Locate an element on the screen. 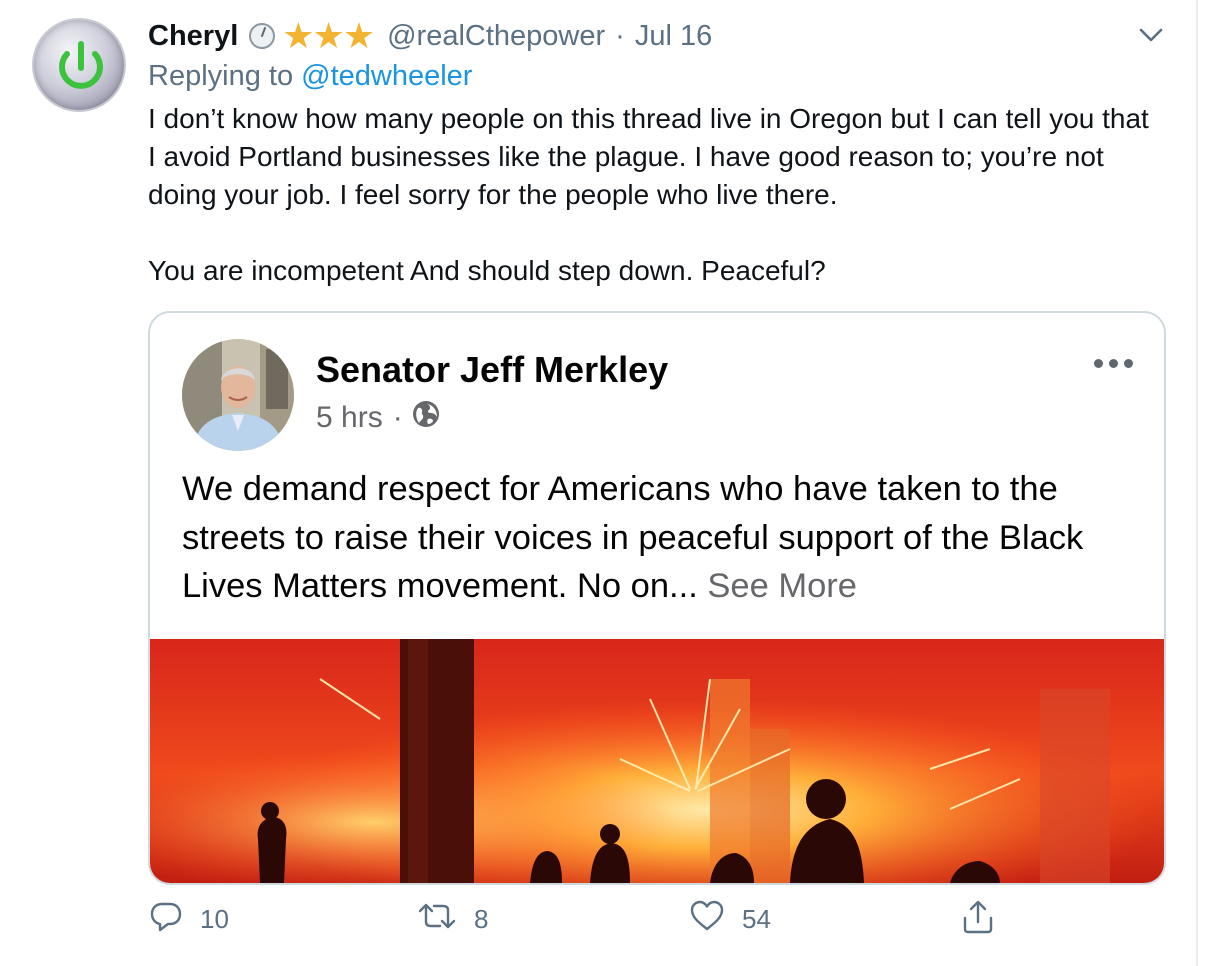 The height and width of the screenshot is (966, 1216). globe-icon is located at coordinates (426, 418).